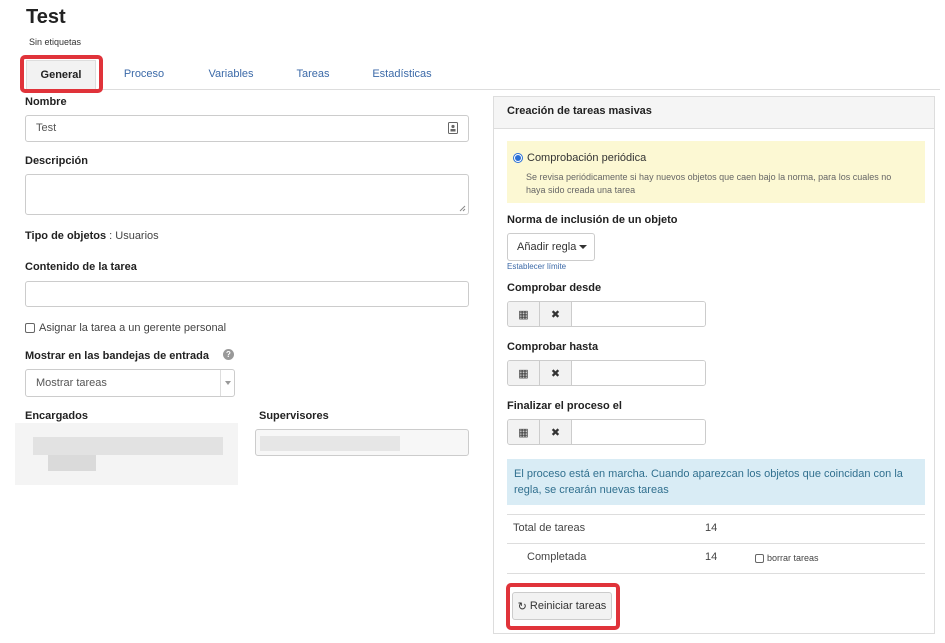  What do you see at coordinates (71, 383) in the screenshot?
I see `inbox-select-value: Mostrar tareas` at bounding box center [71, 383].